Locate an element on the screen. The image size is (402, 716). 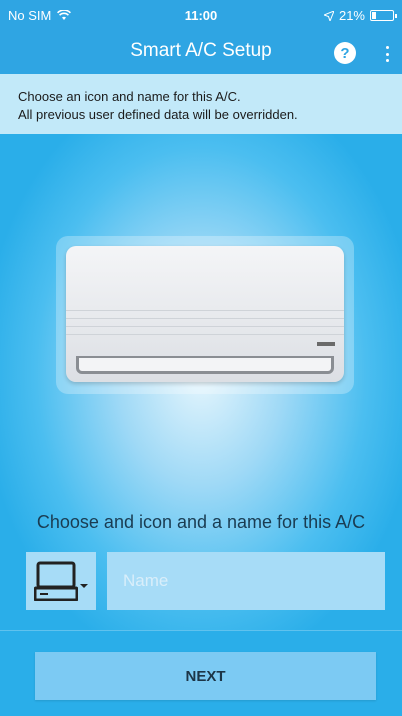
notice-line-1: Choose an icon and name for this A/C. is located at coordinates (129, 96).